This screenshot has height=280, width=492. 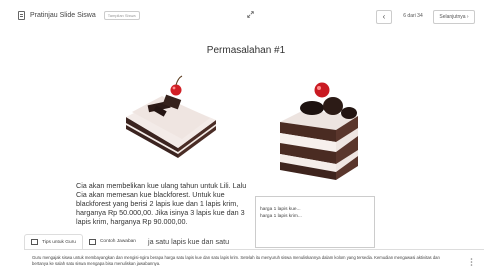 I want to click on book-icon, so click(x=34, y=242).